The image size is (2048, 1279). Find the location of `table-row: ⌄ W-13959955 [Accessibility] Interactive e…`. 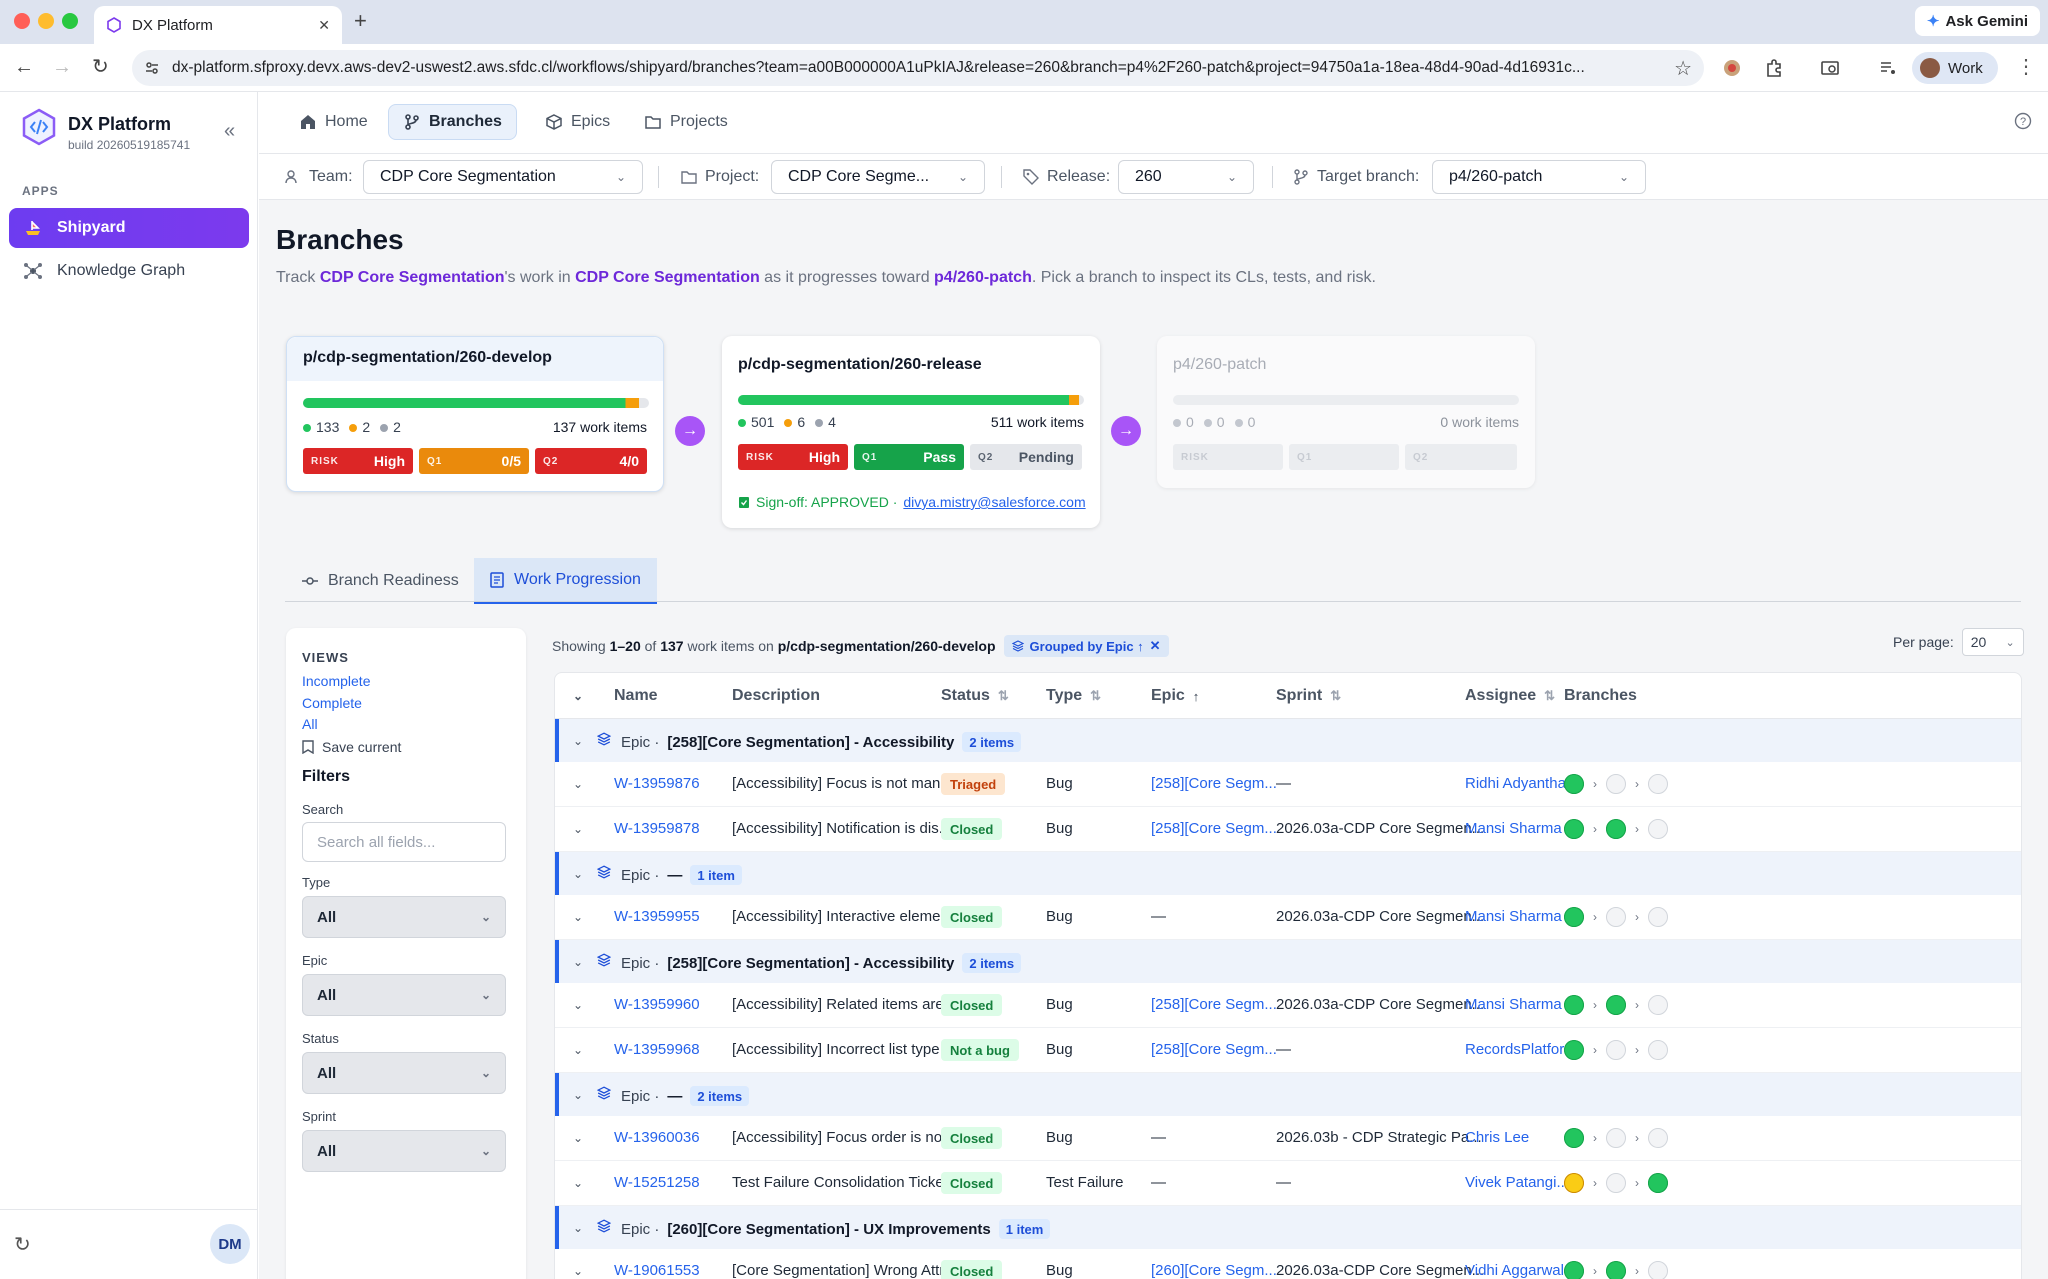

table-row: ⌄ W-13959955 [Accessibility] Interactive e… is located at coordinates (1288, 917).